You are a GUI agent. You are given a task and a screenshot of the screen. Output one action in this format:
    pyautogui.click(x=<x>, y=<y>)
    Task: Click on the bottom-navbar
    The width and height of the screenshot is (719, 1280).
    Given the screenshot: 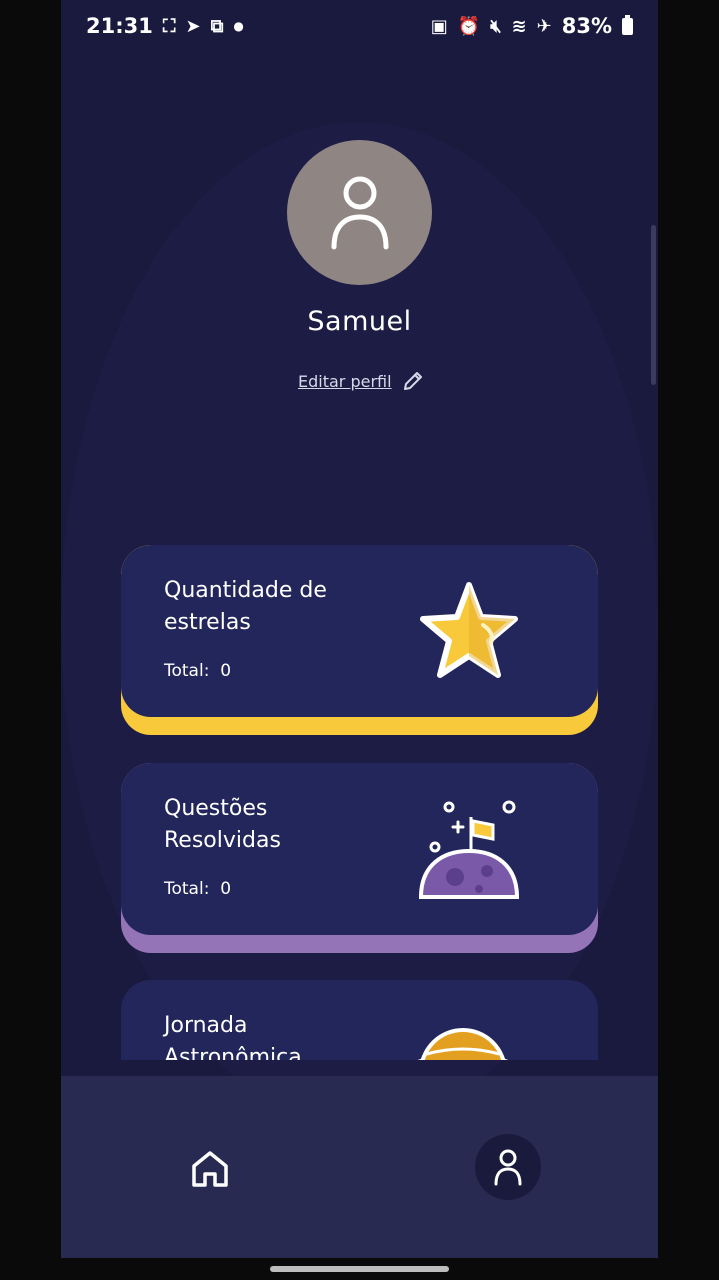 What is the action you would take?
    pyautogui.click(x=359, y=1167)
    